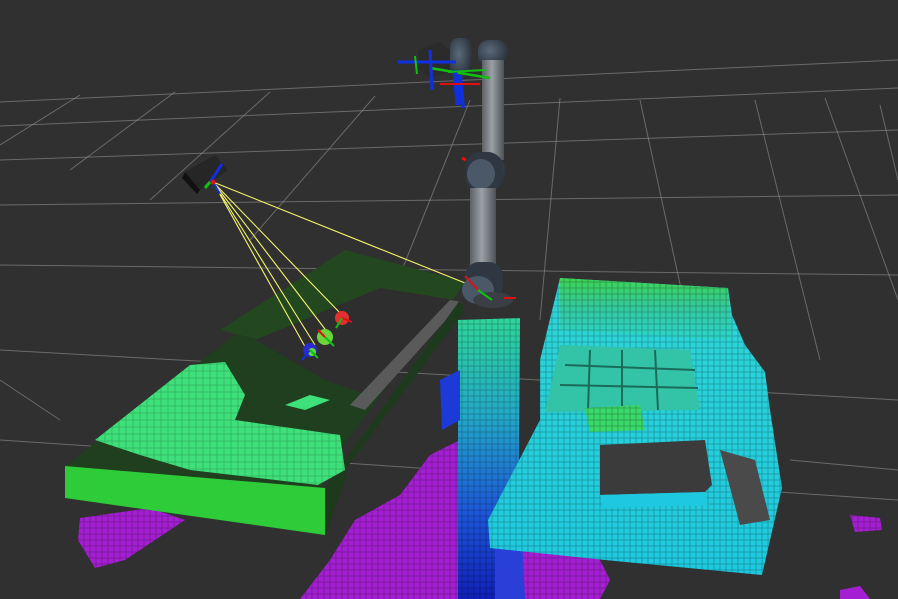 This screenshot has width=898, height=599. What do you see at coordinates (205, 175) in the screenshot?
I see `camera-model` at bounding box center [205, 175].